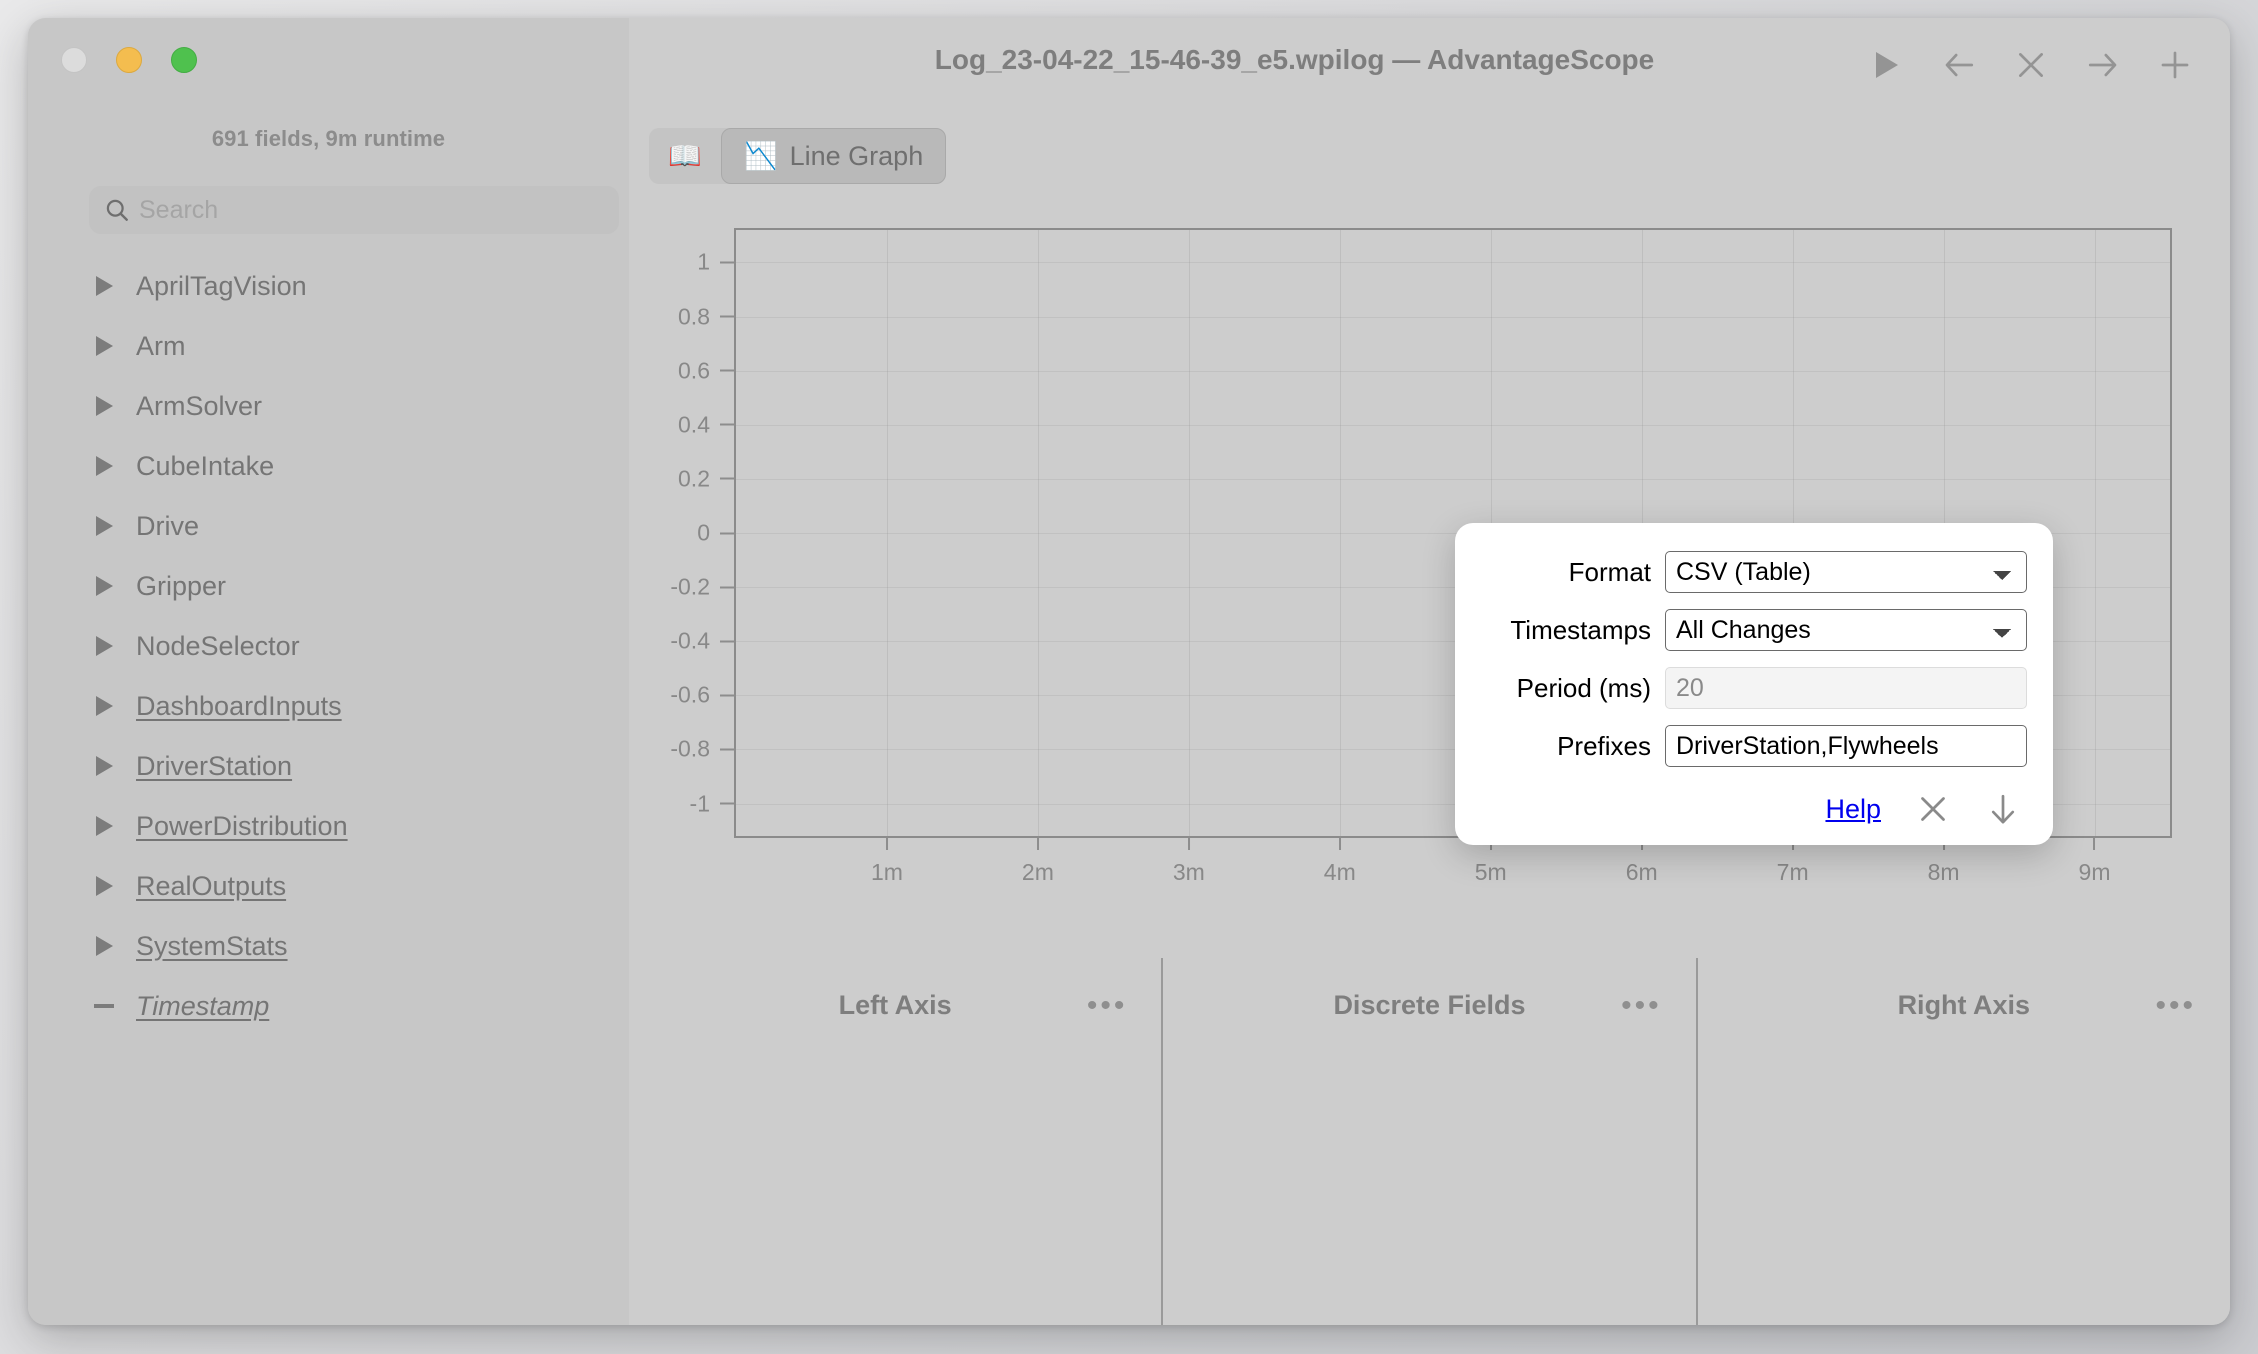  I want to click on play-button, so click(1887, 65).